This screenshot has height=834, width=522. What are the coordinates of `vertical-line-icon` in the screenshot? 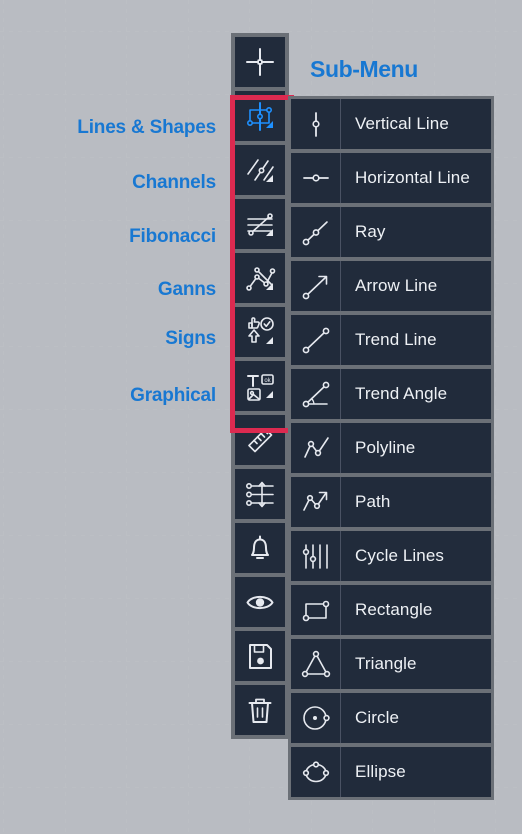 It's located at (316, 124).